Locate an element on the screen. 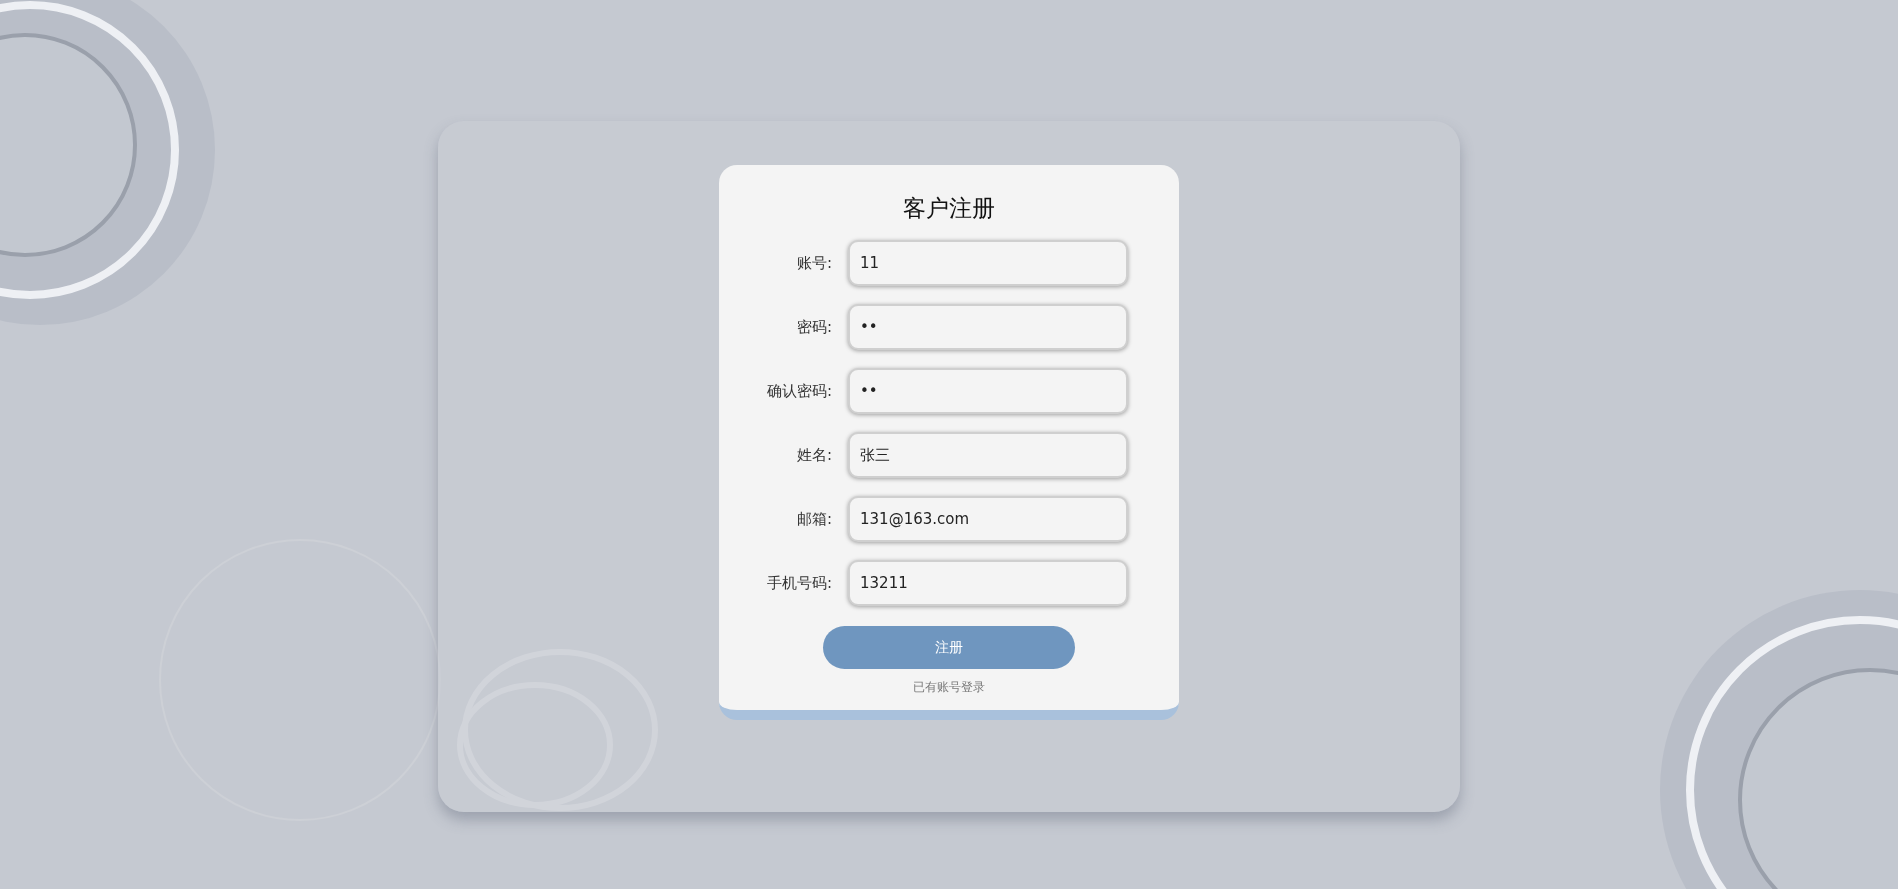 This screenshot has width=1898, height=889. field-label: 姓名: is located at coordinates (813, 455).